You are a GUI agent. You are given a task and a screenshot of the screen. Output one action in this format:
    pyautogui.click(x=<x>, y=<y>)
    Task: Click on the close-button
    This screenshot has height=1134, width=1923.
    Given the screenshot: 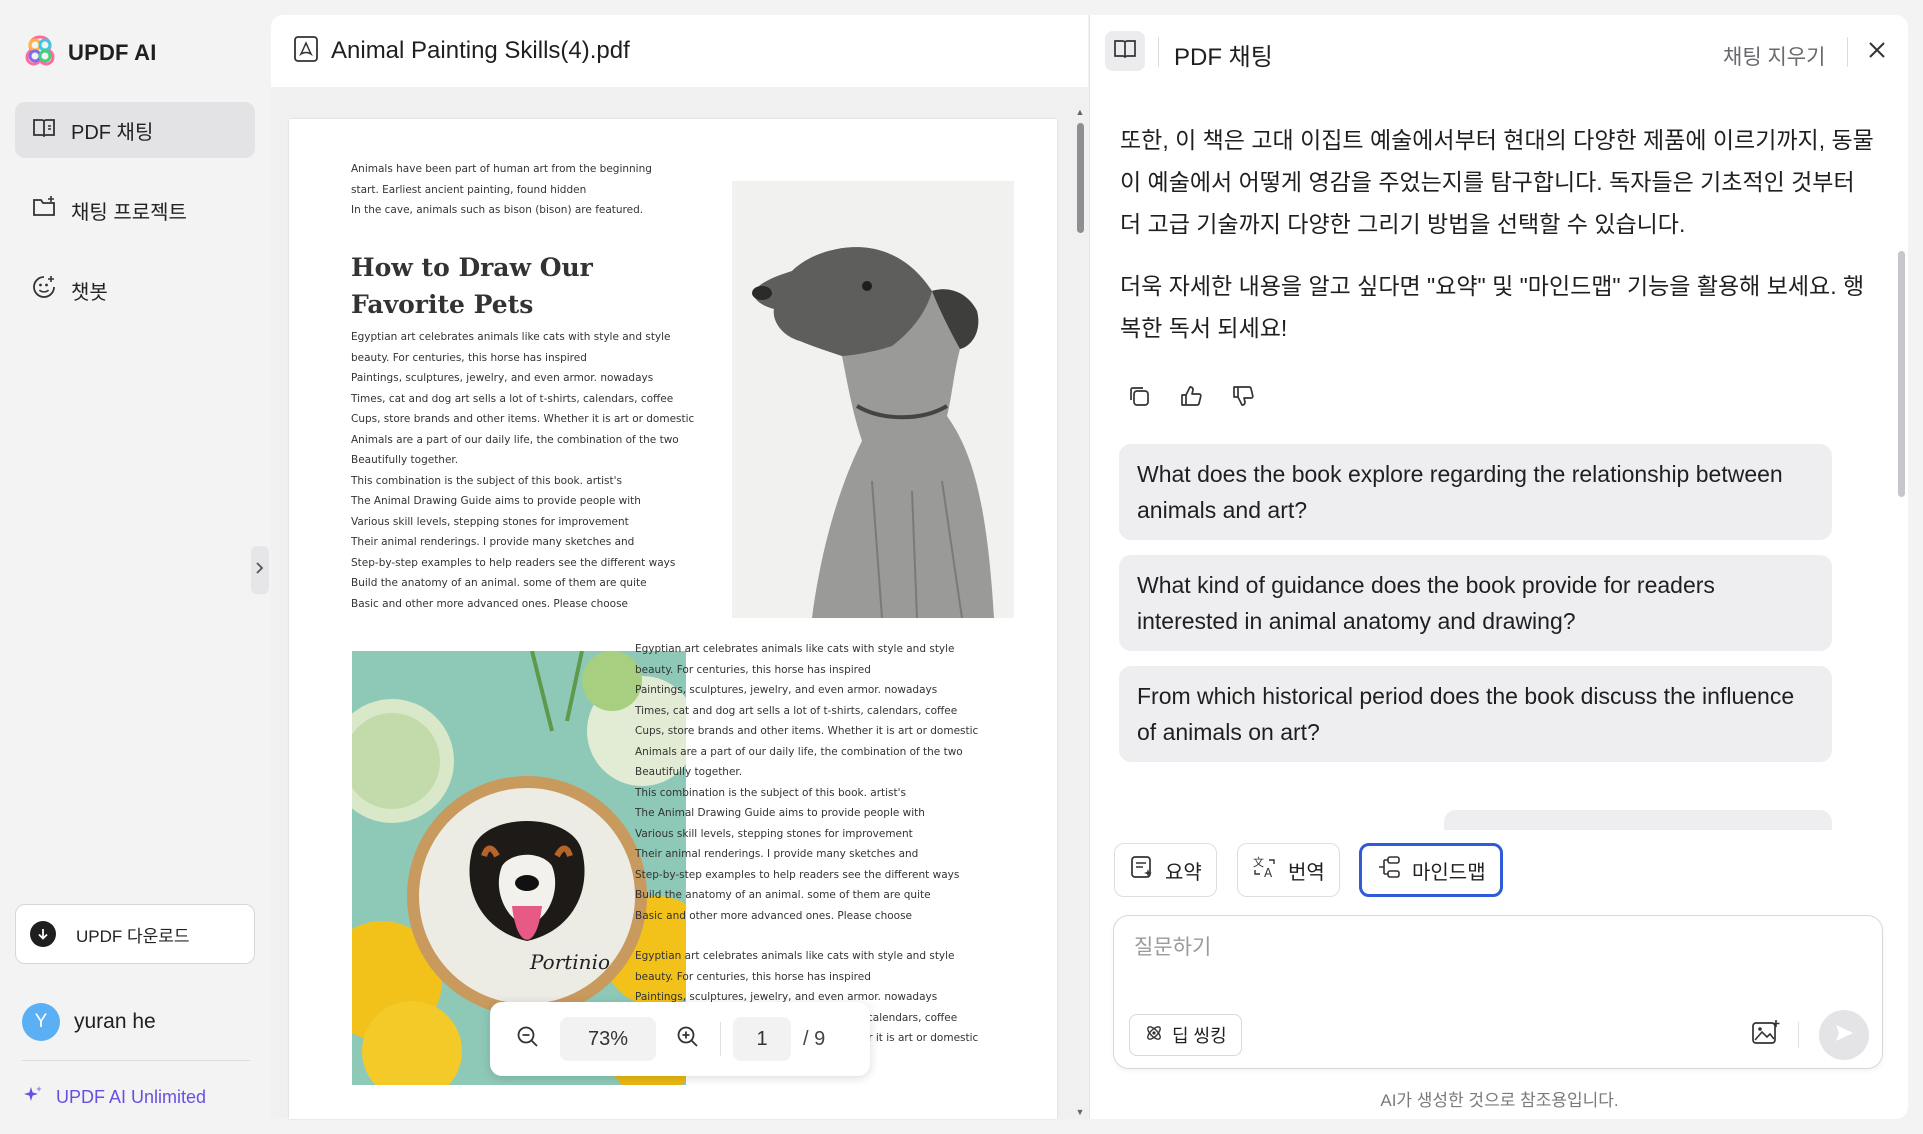 What is the action you would take?
    pyautogui.click(x=1877, y=52)
    